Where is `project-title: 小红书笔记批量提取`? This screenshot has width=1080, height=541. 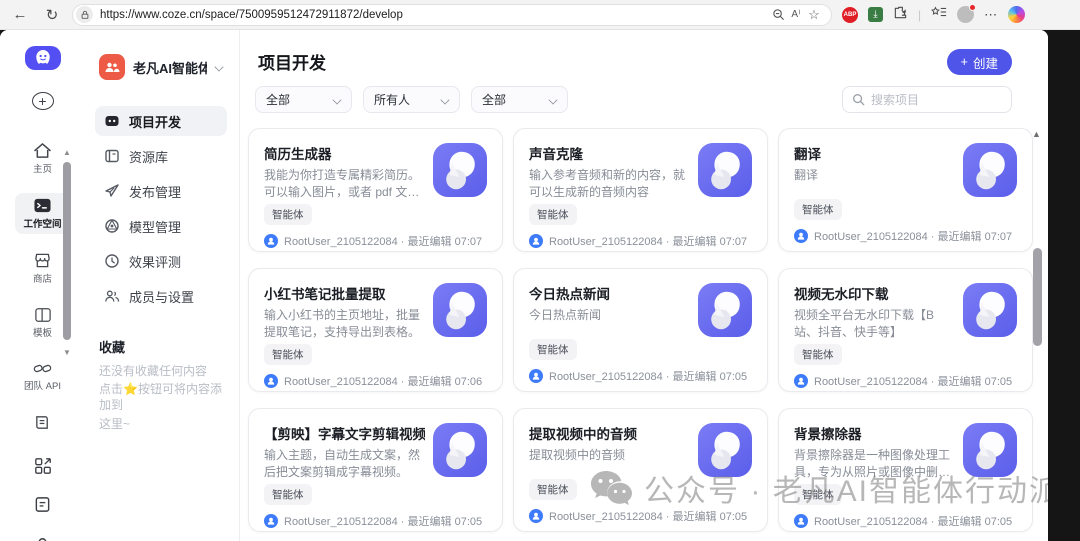
project-title: 小红书笔记批量提取 is located at coordinates (325, 294).